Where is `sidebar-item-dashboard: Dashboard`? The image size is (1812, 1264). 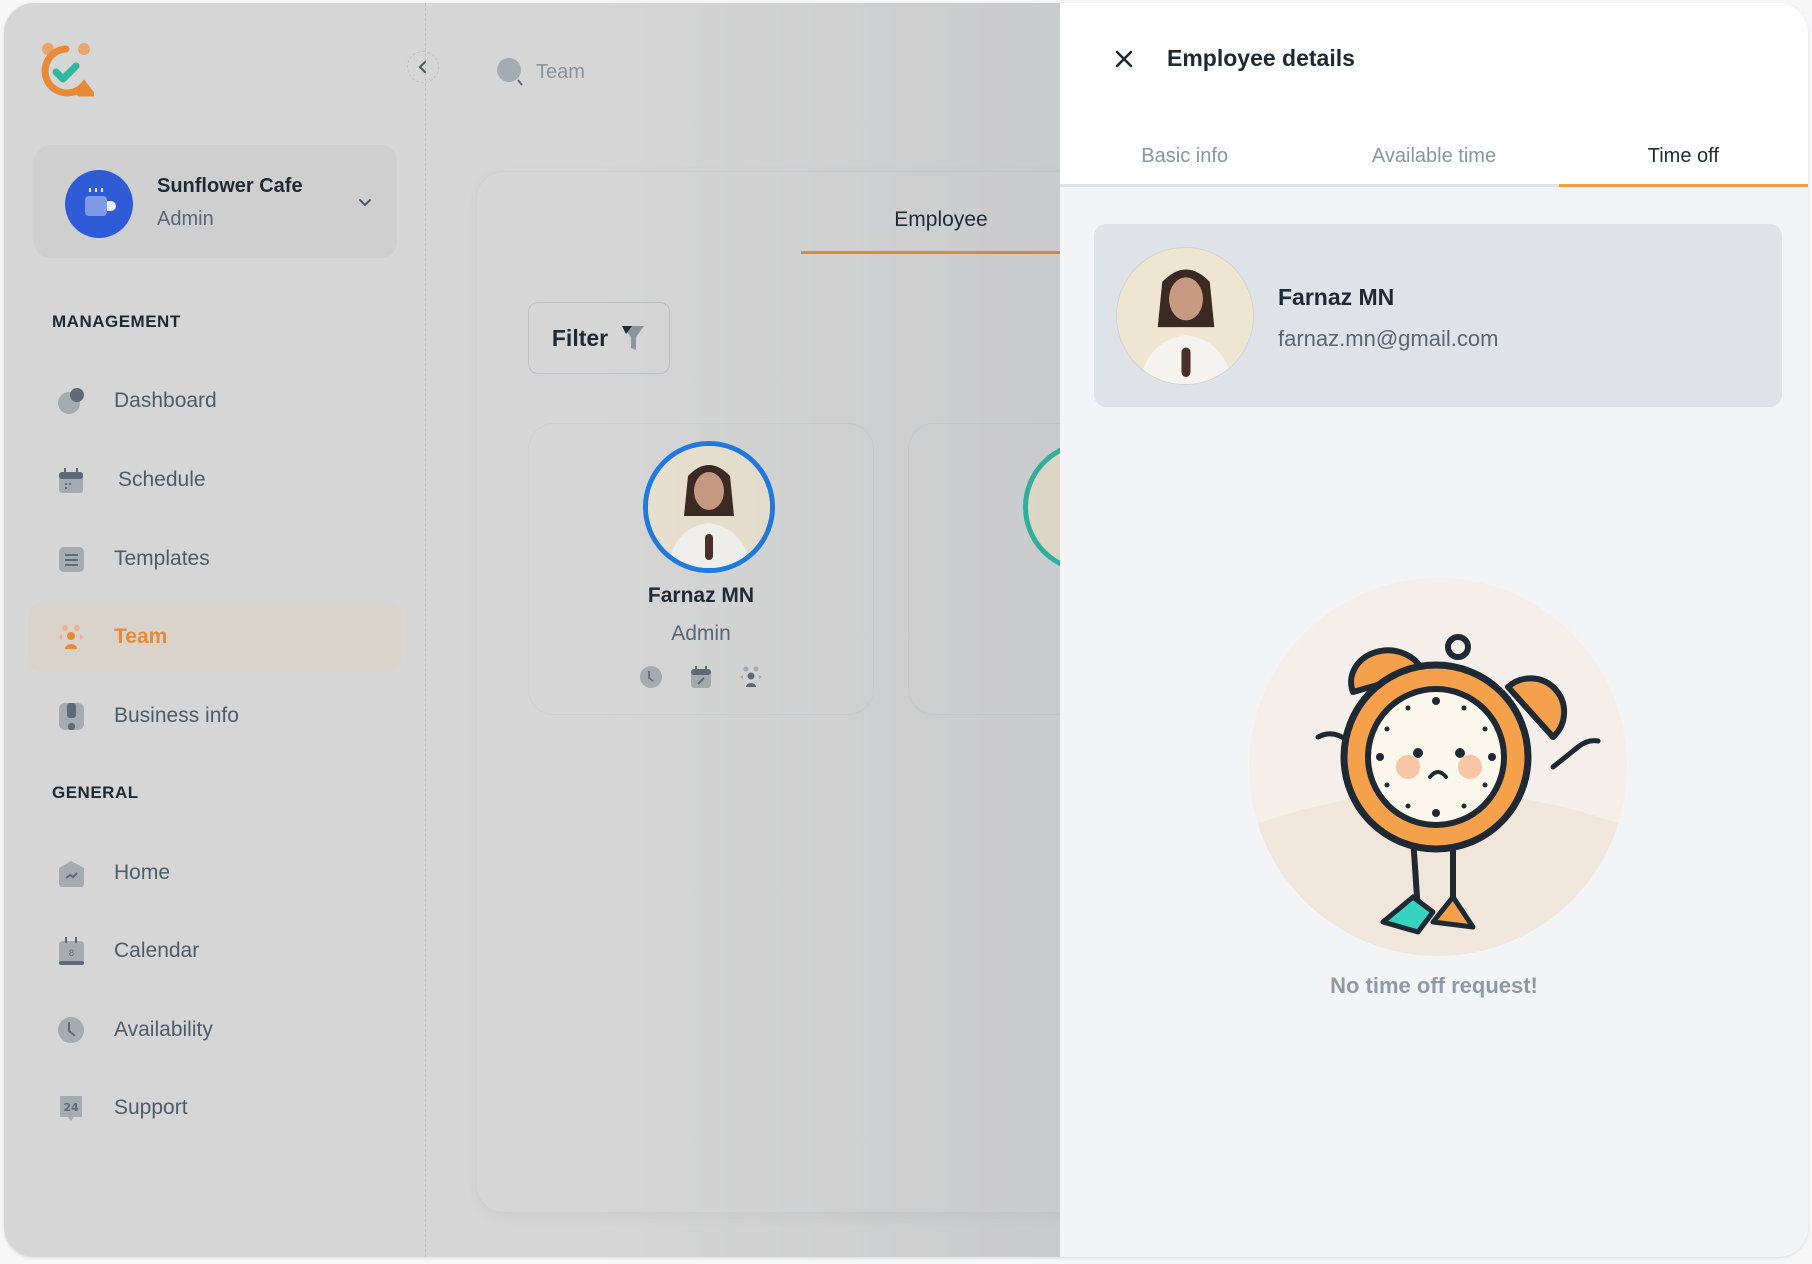
sidebar-item-dashboard: Dashboard is located at coordinates (215, 401).